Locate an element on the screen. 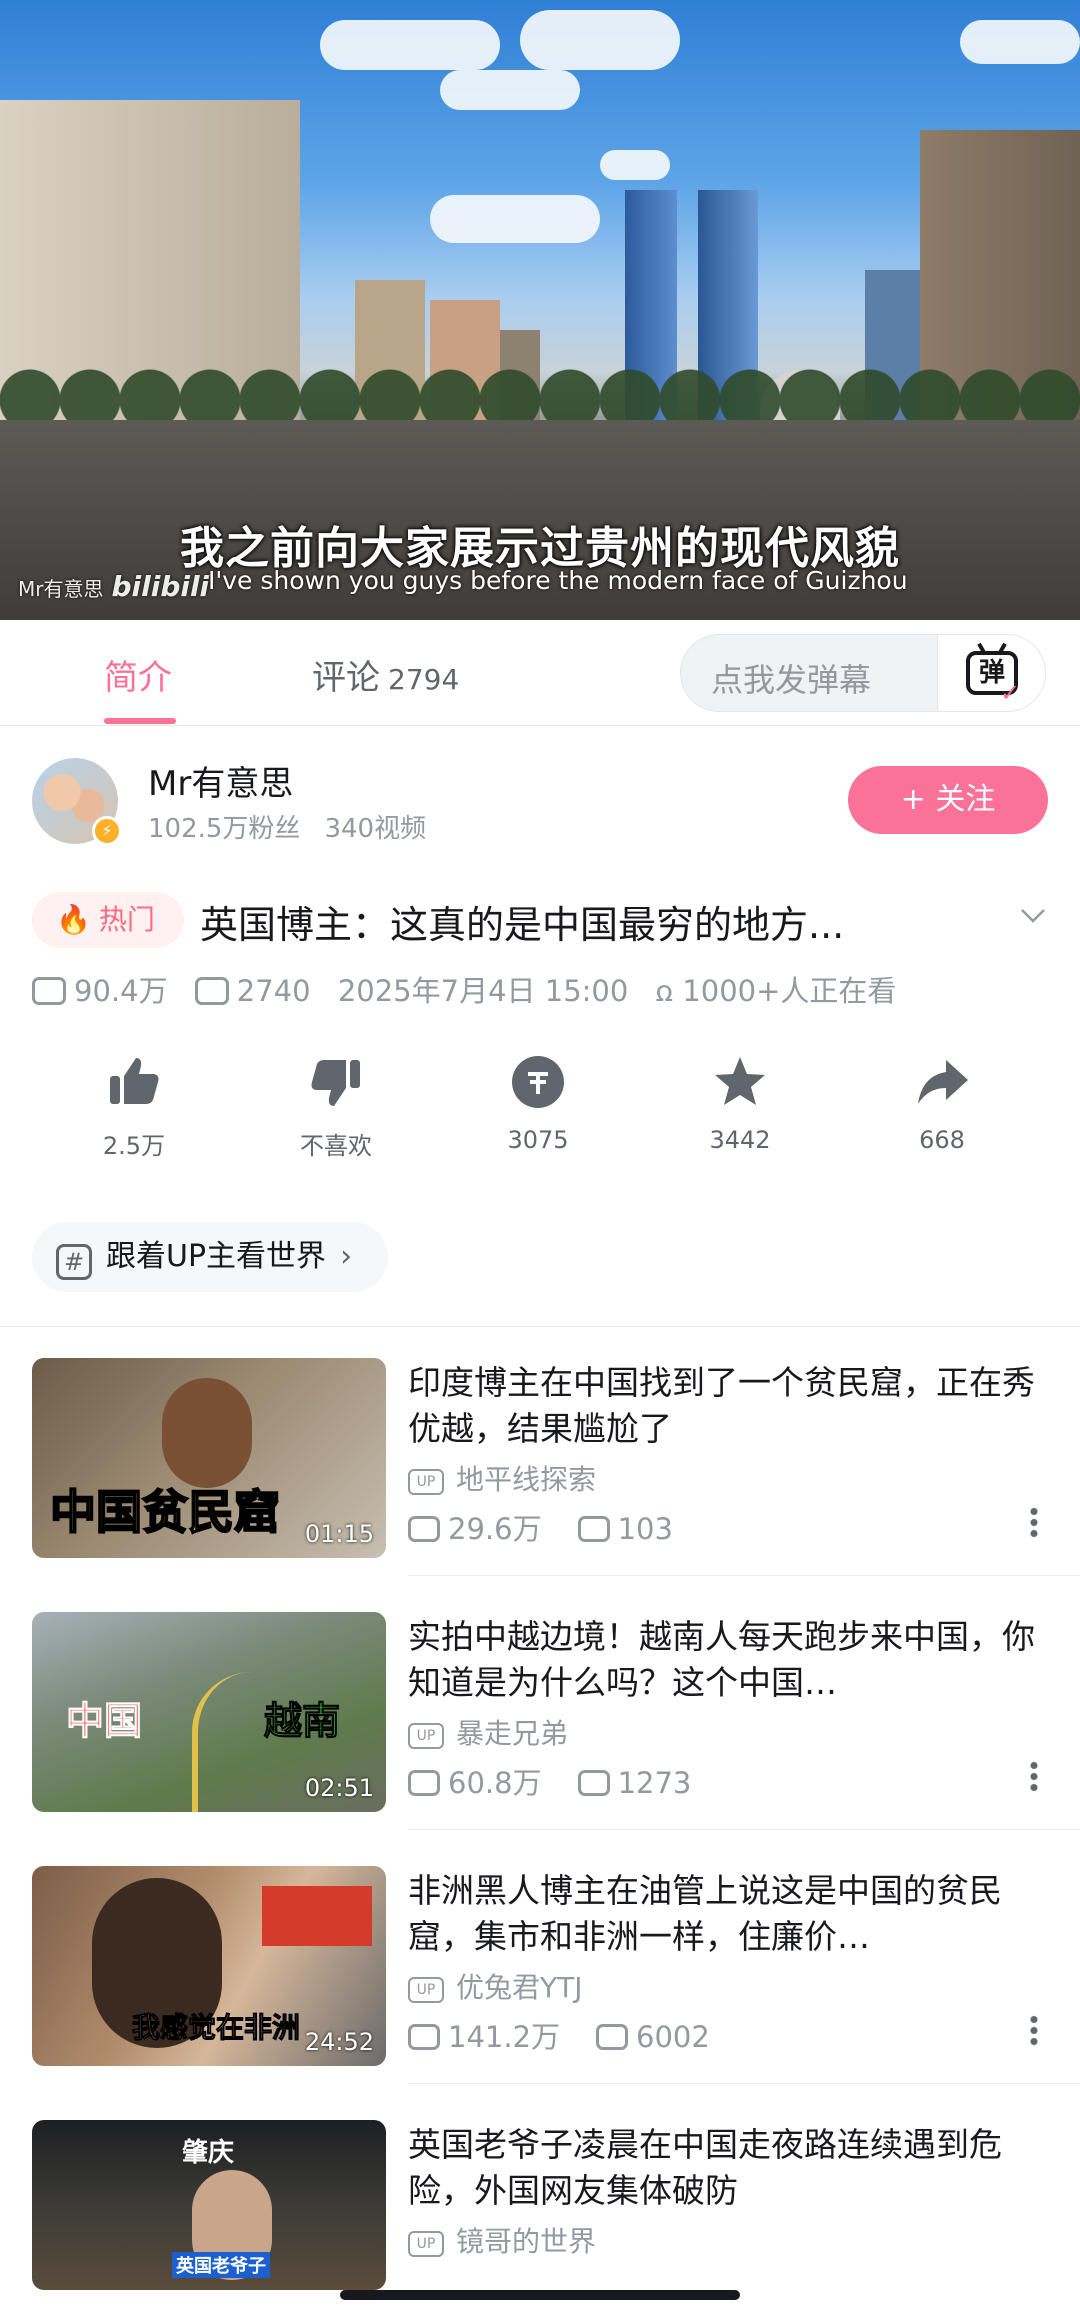 Image resolution: width=1080 pixels, height=2316 pixels. views-stat: 90.4万 is located at coordinates (100, 991).